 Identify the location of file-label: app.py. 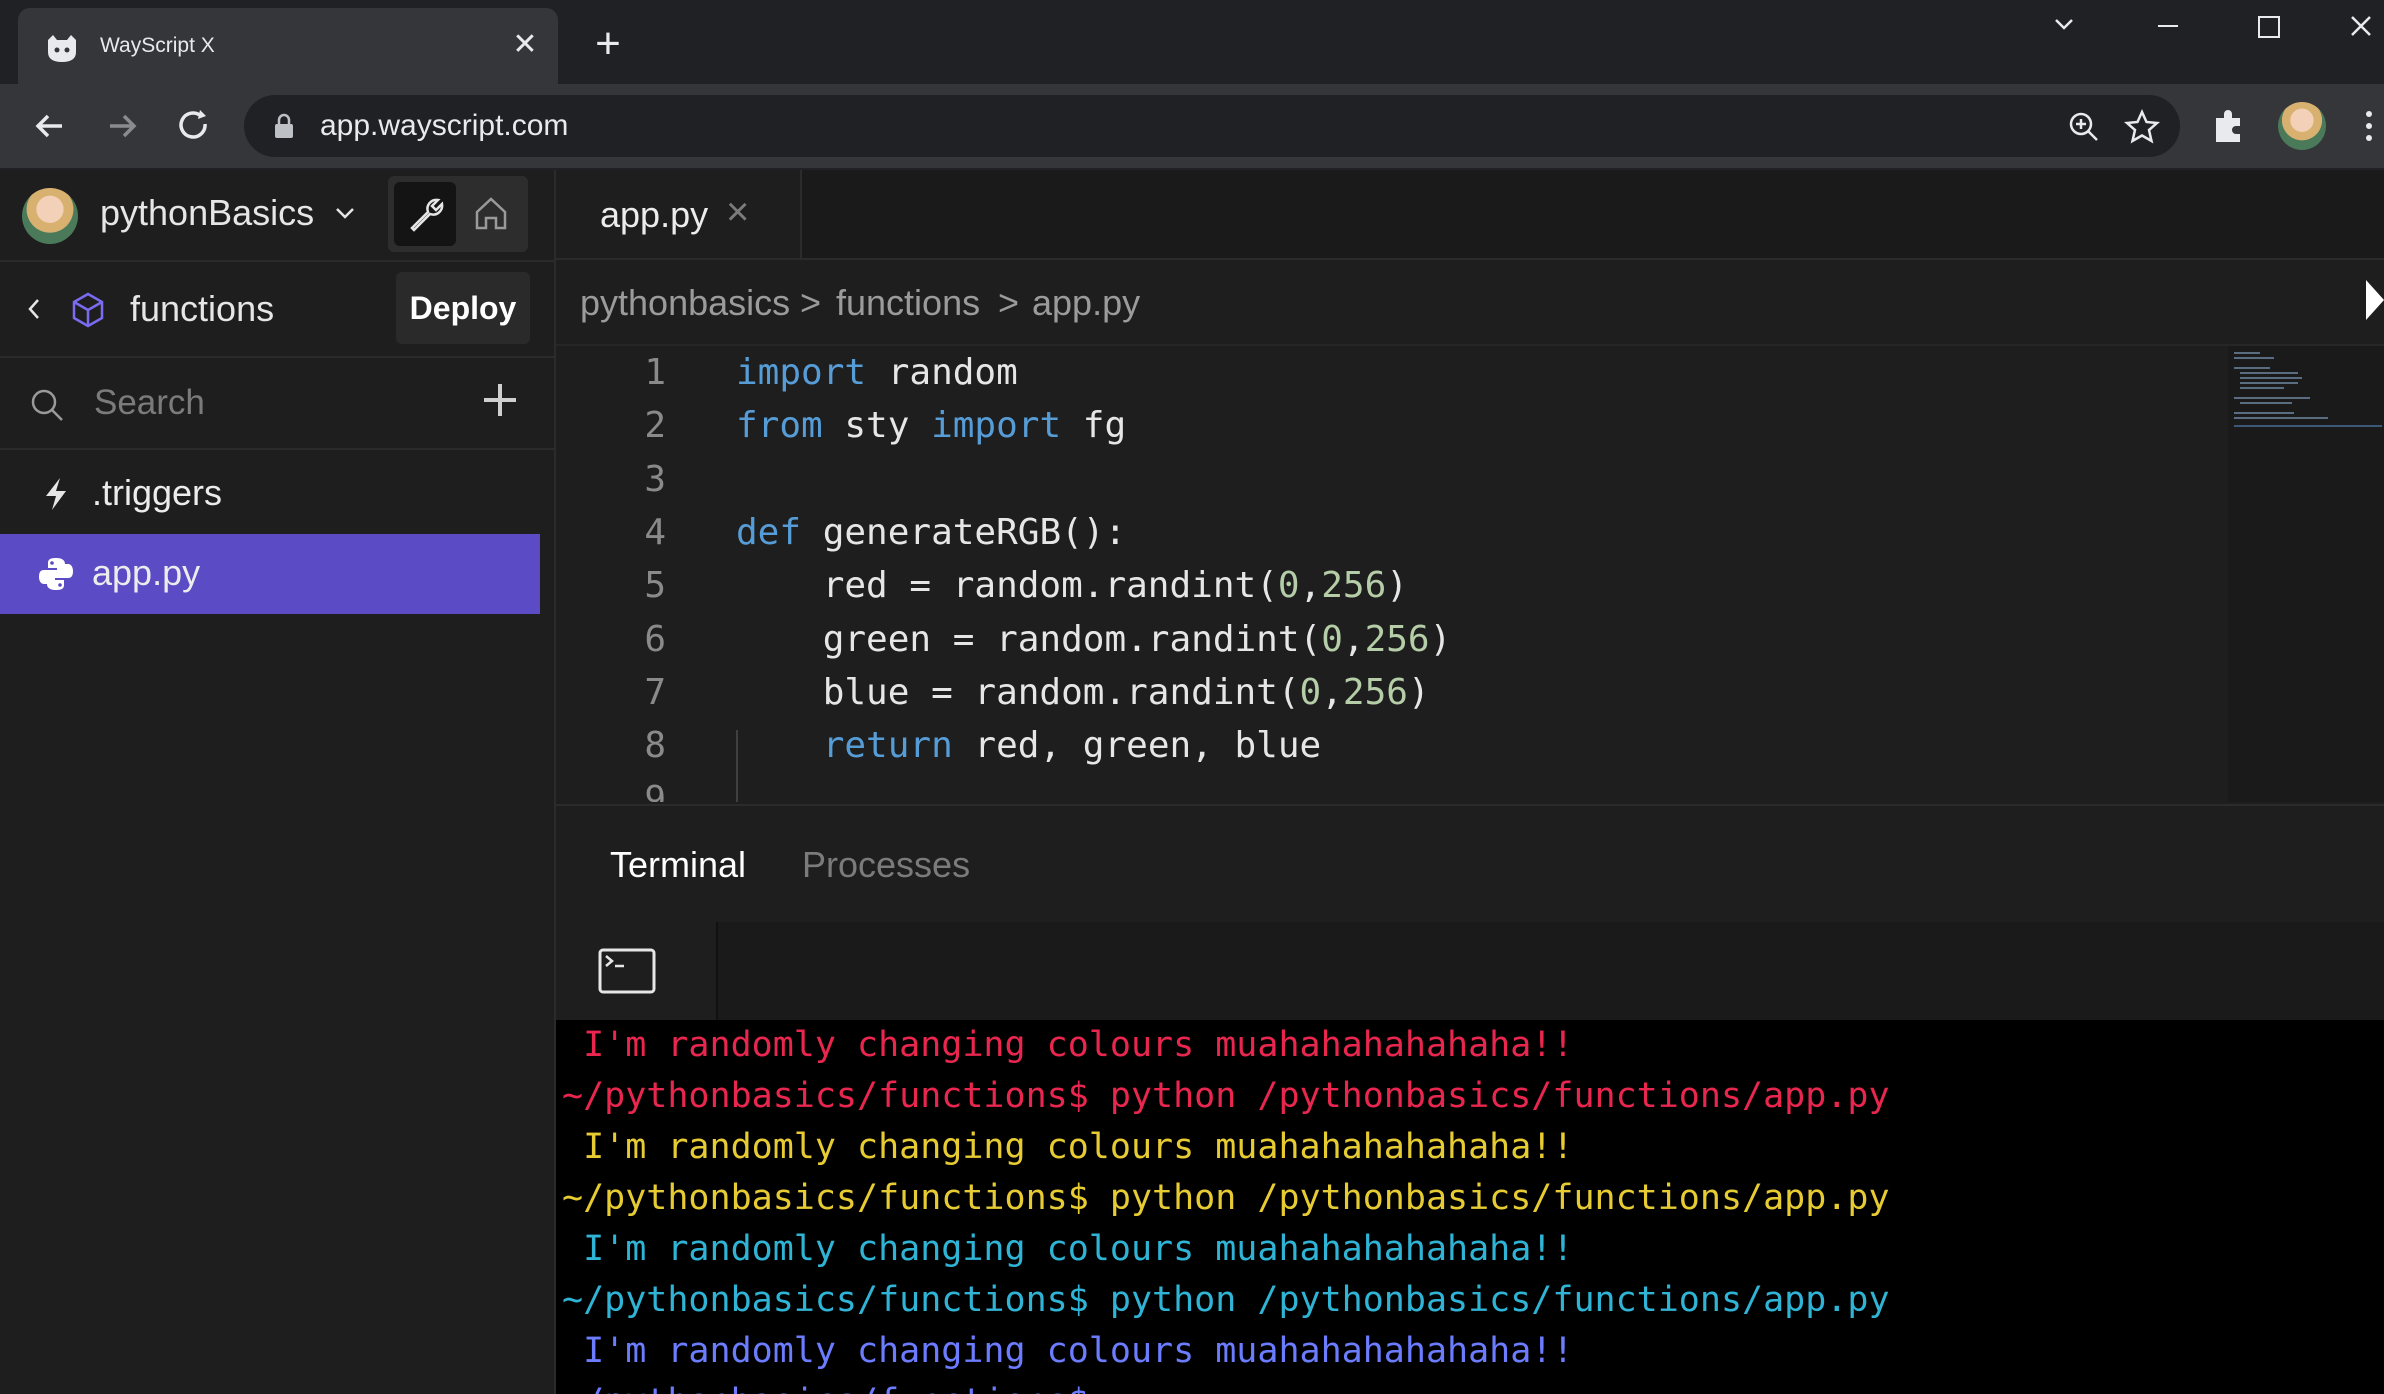
(146, 572).